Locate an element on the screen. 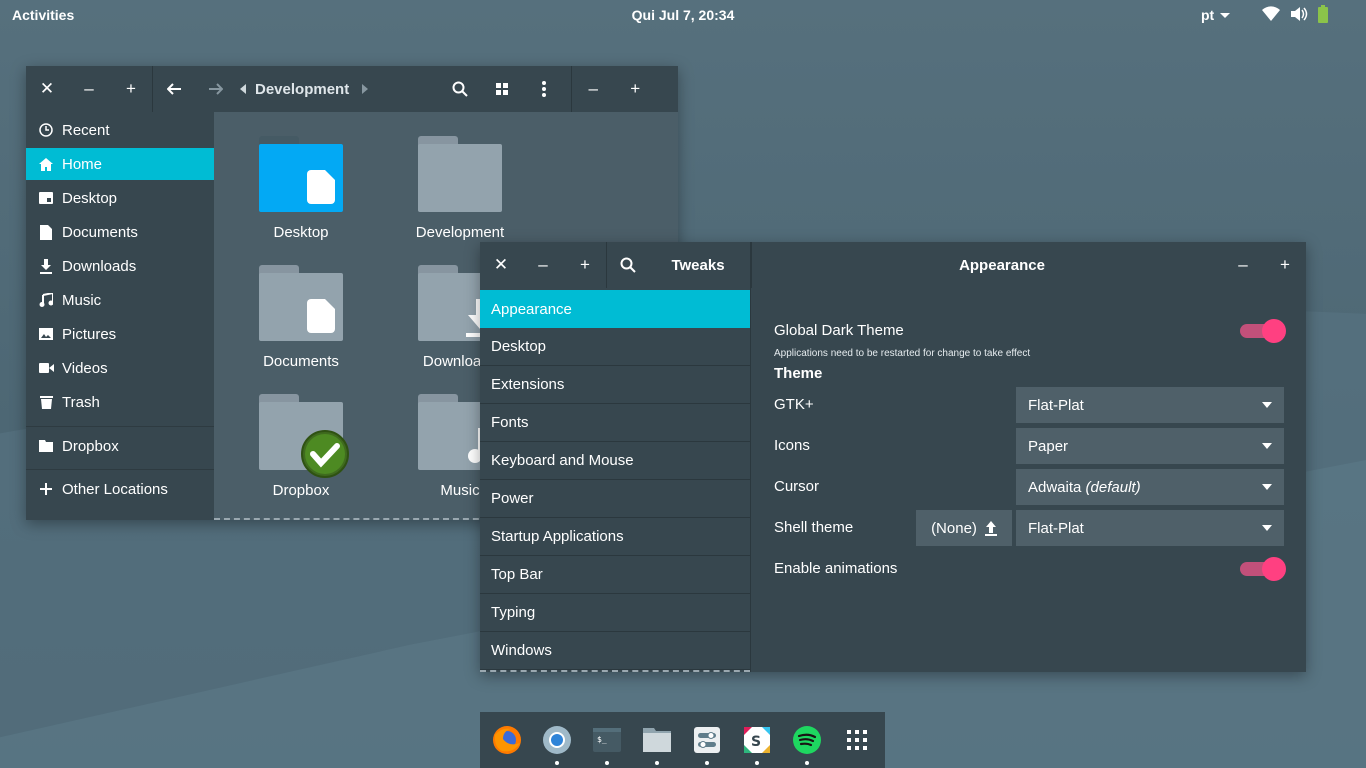 This screenshot has height=768, width=1366. sidebar-item-music: Music is located at coordinates (120, 300).